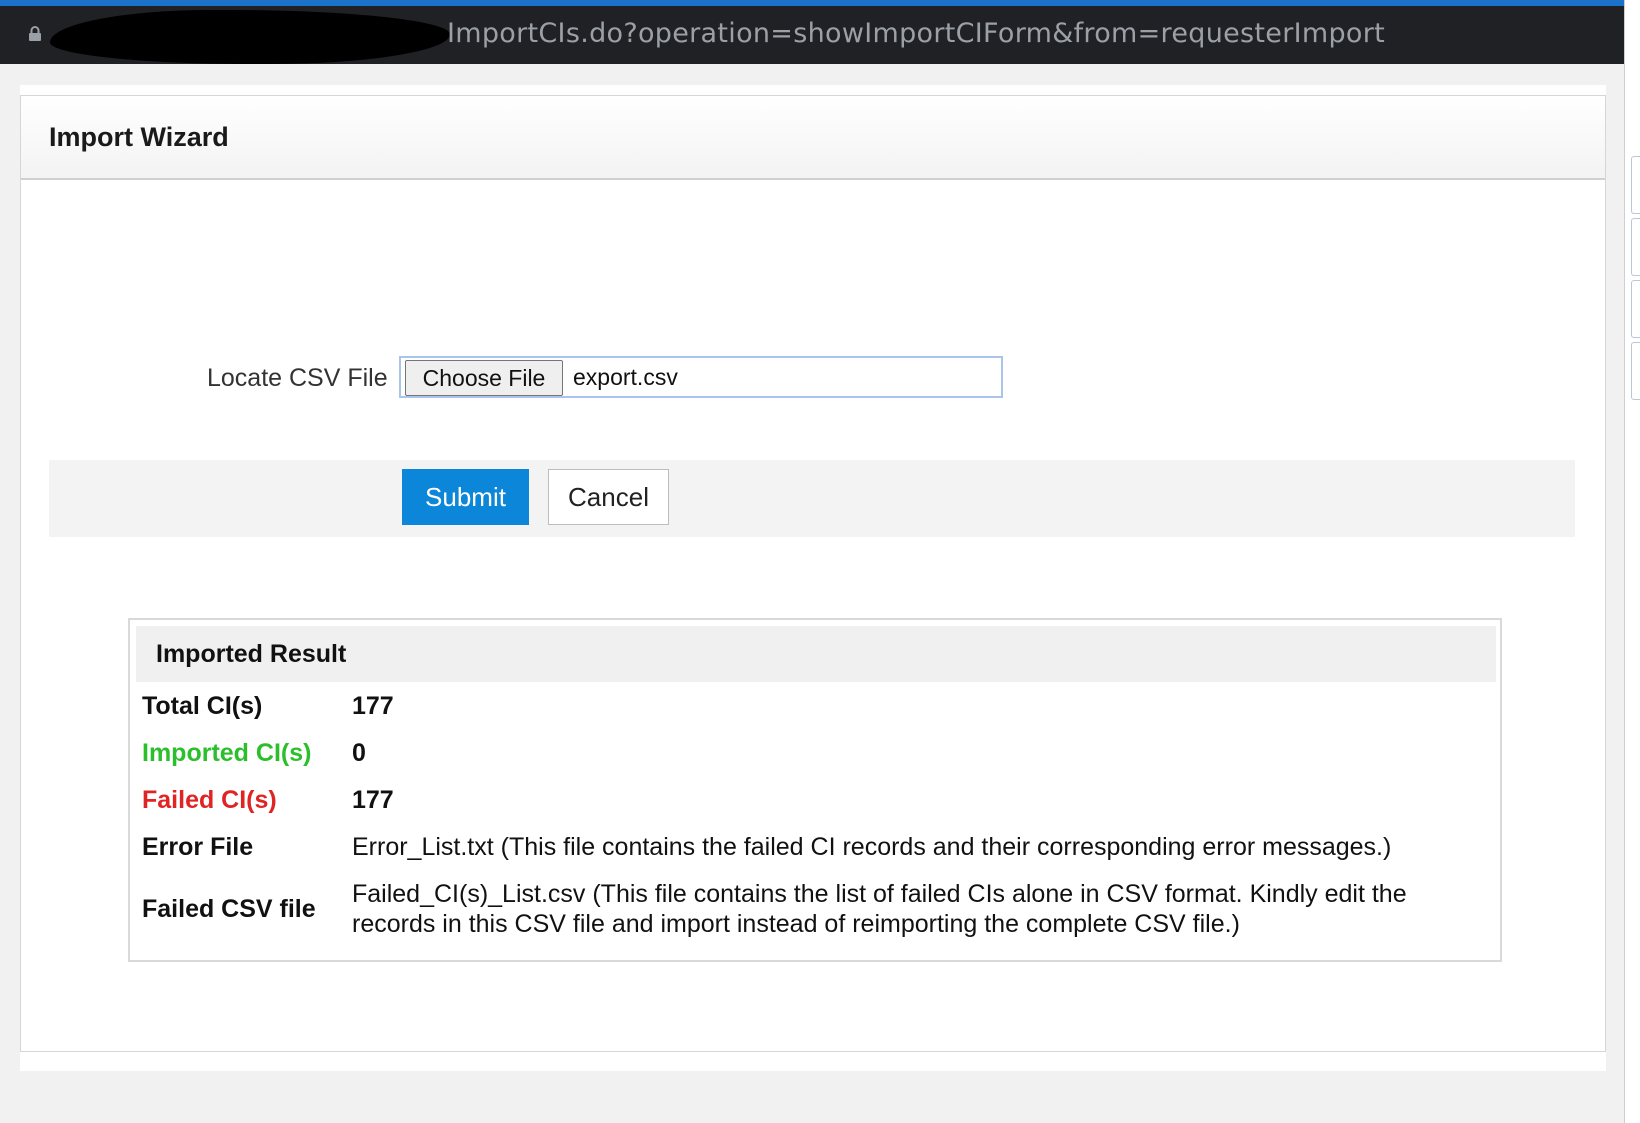 The width and height of the screenshot is (1640, 1123). Describe the element at coordinates (251, 654) in the screenshot. I see `result-title: Imported Result` at that location.